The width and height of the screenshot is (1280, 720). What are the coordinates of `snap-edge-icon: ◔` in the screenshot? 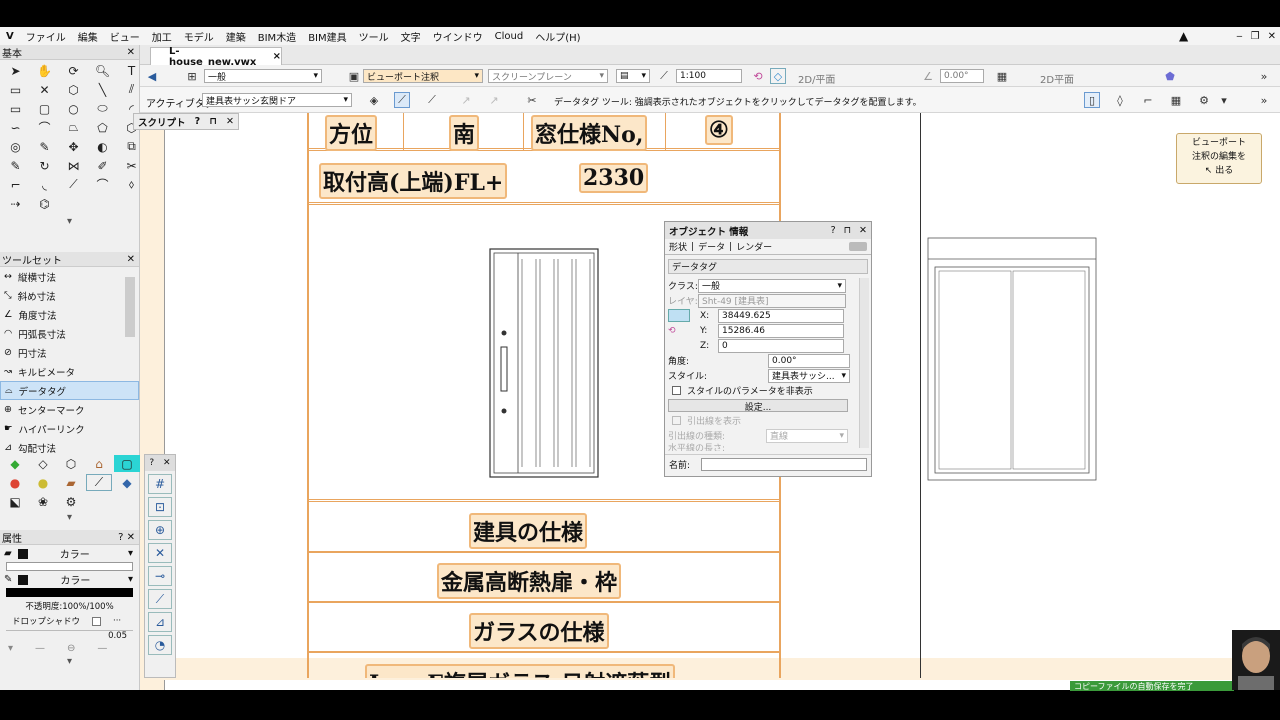 It's located at (160, 645).